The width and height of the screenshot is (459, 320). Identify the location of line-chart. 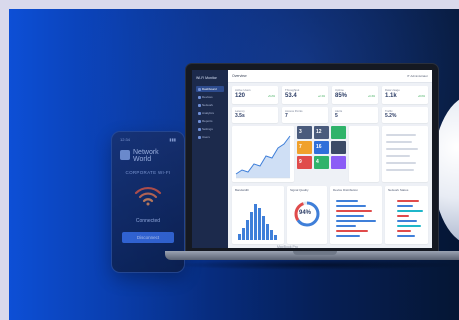
(263, 157).